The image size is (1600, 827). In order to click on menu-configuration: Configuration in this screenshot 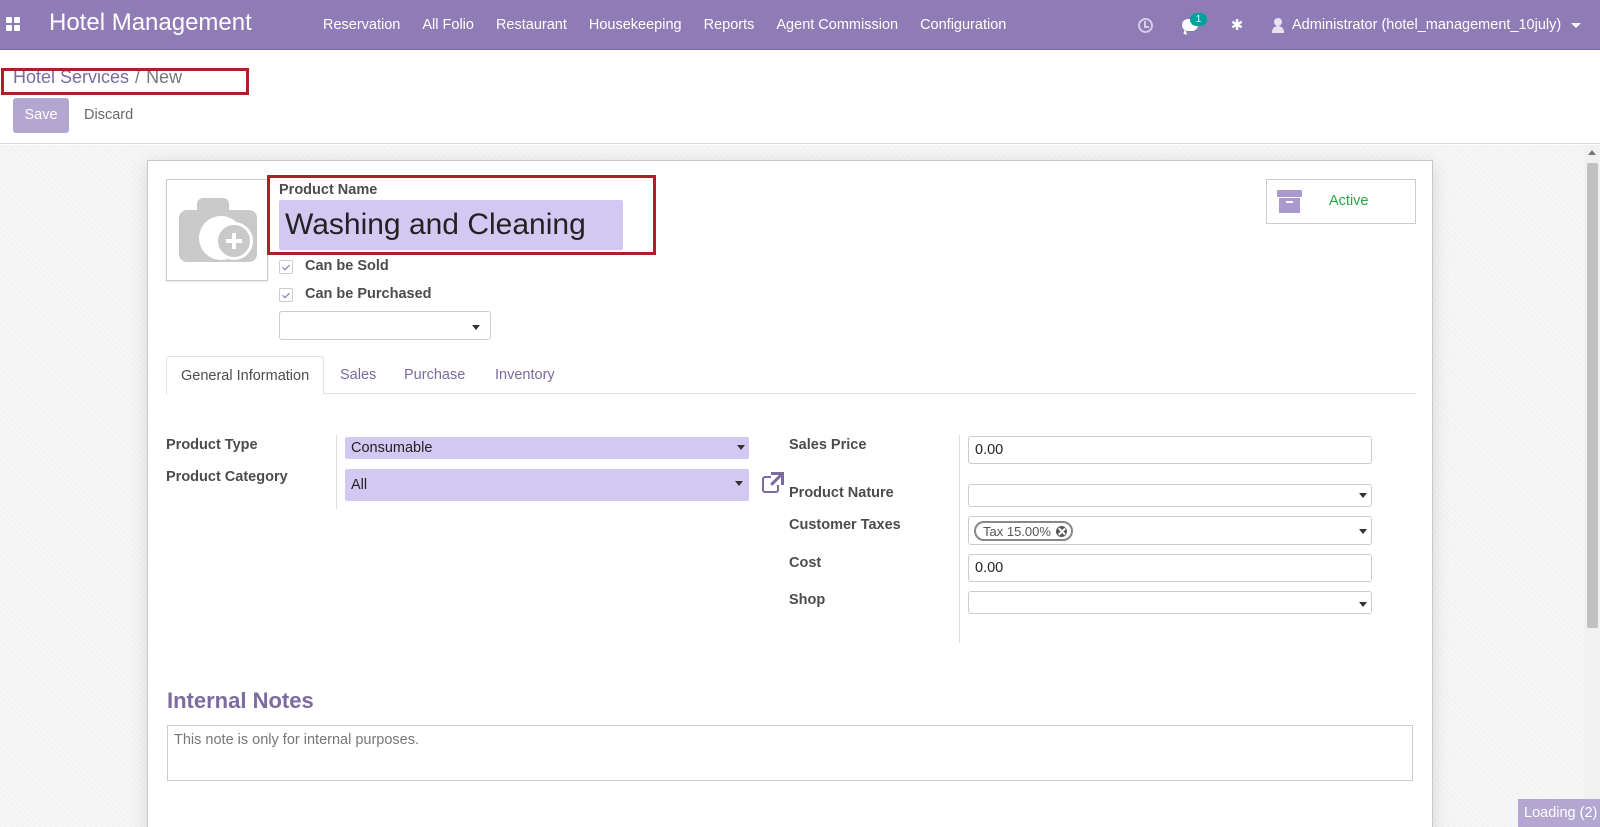, I will do `click(963, 25)`.